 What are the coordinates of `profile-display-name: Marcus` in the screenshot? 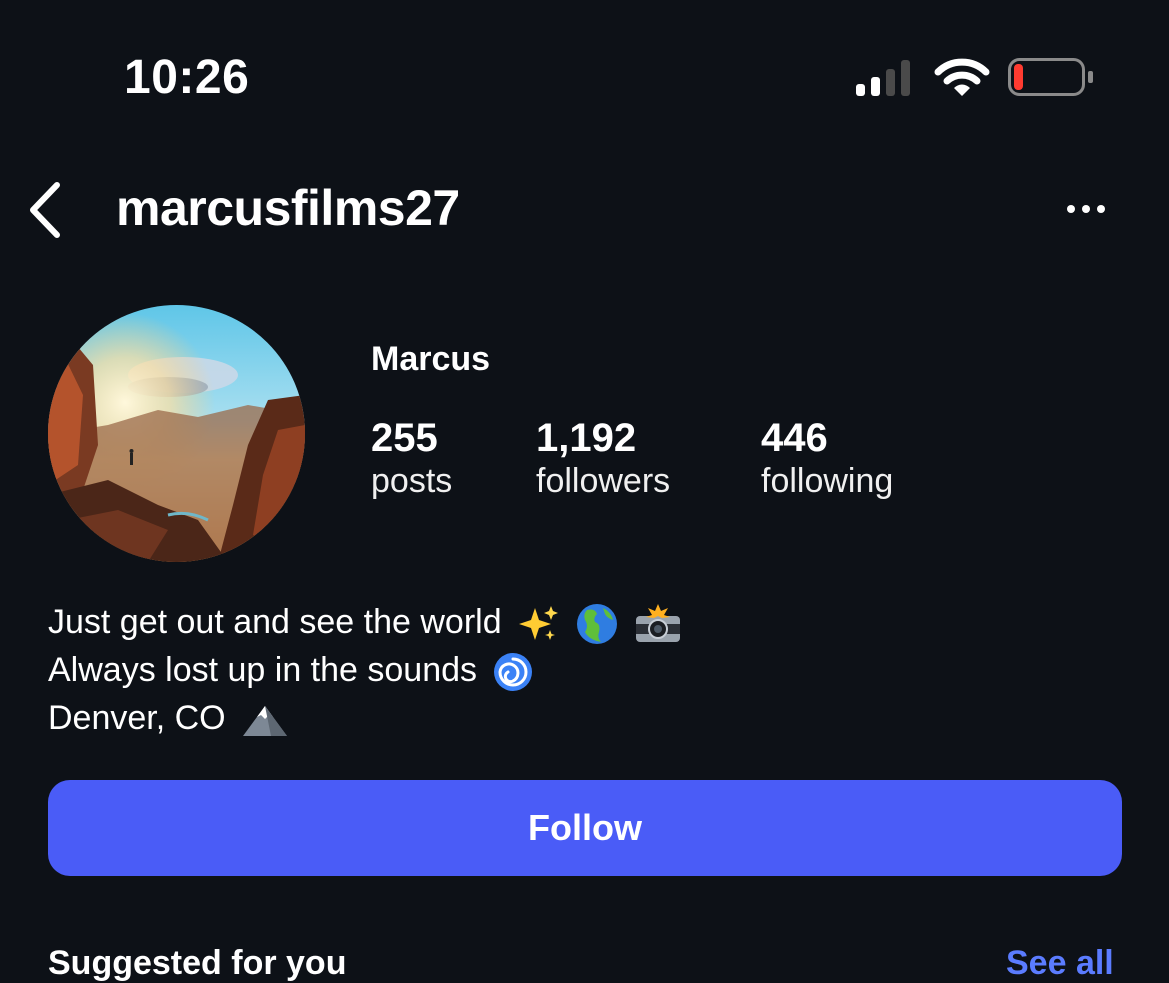 It's located at (431, 359).